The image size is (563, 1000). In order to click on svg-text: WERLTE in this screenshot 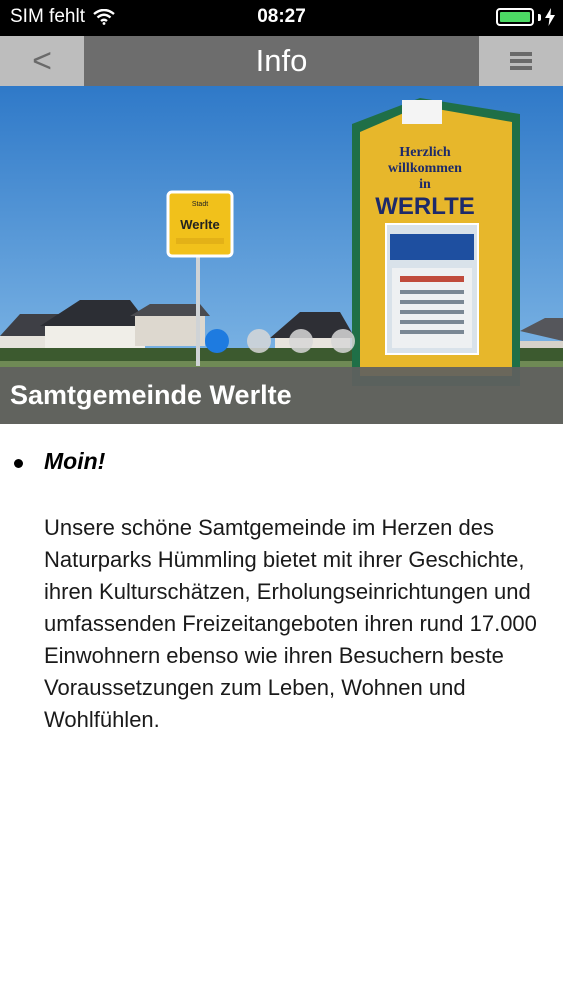, I will do `click(425, 206)`.